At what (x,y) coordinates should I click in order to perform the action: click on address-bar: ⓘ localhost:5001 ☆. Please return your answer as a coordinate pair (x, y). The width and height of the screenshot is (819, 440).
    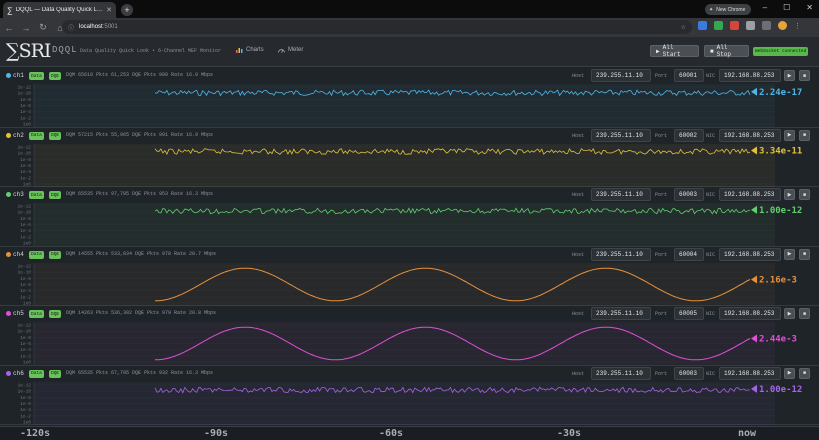
    Looking at the image, I should click on (377, 27).